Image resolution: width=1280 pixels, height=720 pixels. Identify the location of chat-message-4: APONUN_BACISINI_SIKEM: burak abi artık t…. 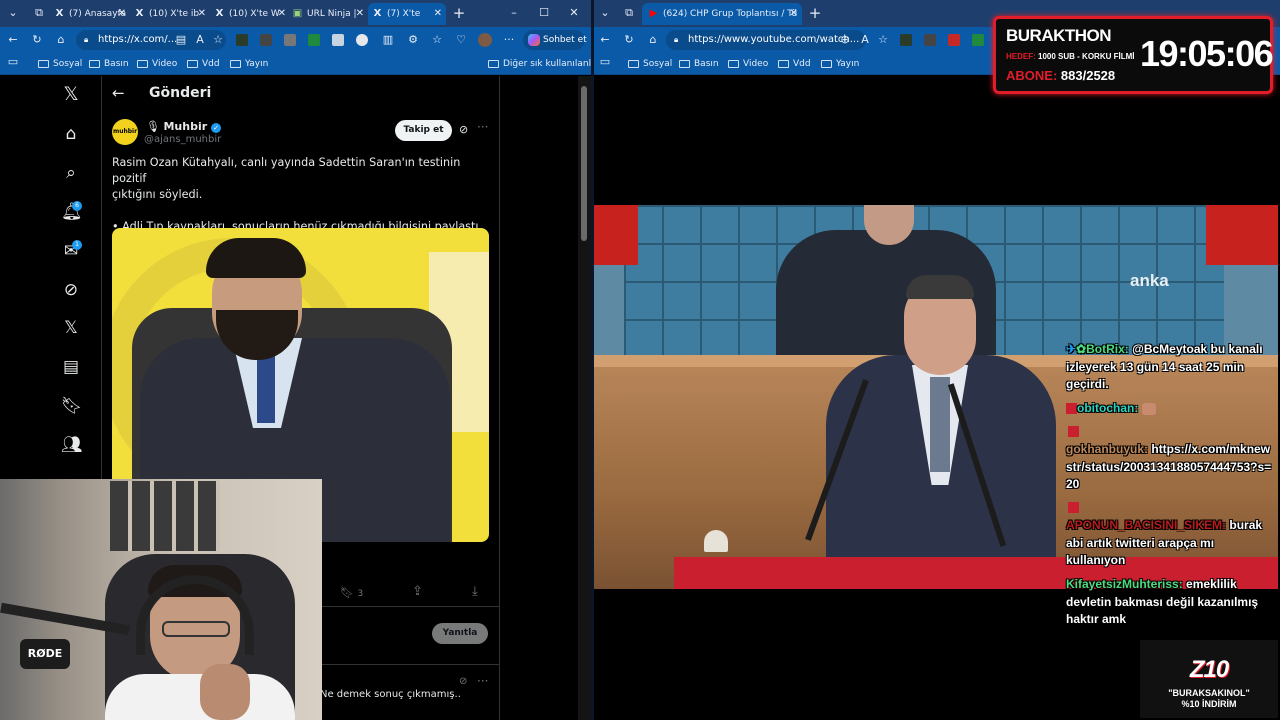
(1169, 543).